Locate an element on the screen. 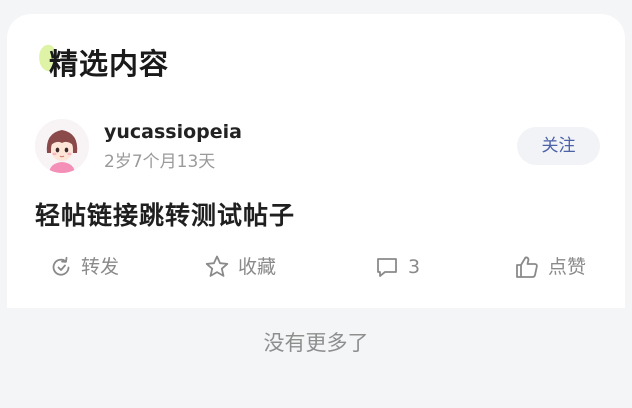 The width and height of the screenshot is (632, 408). section-title: 精选内容 is located at coordinates (109, 64).